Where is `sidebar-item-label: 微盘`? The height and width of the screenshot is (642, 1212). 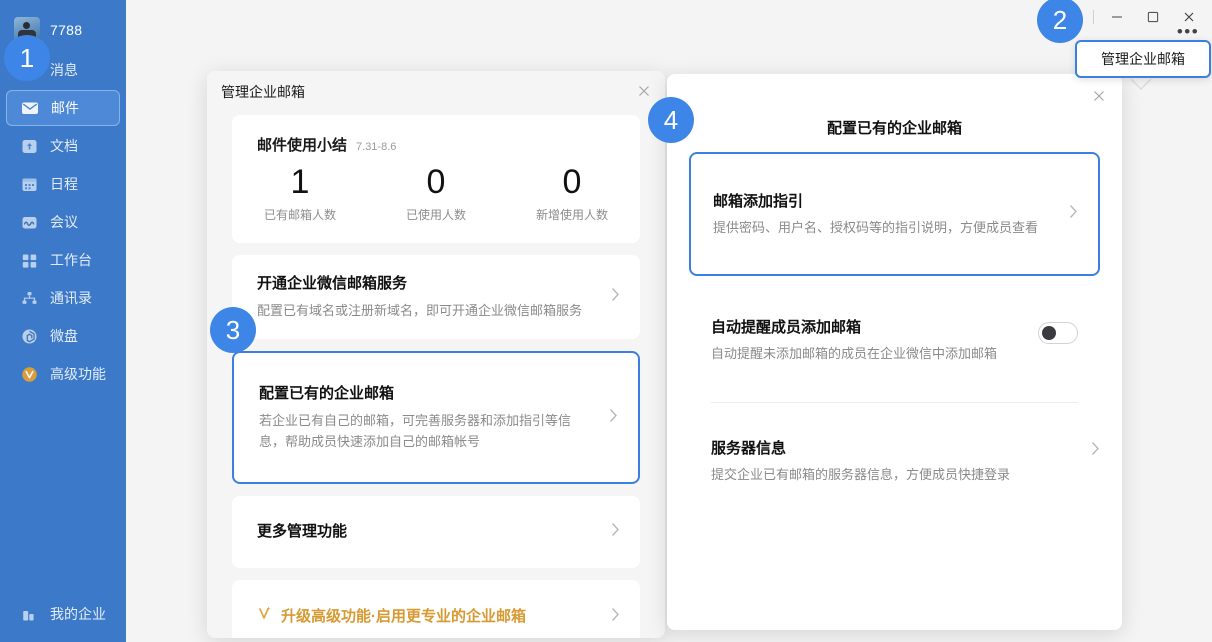
sidebar-item-label: 微盘 is located at coordinates (64, 336).